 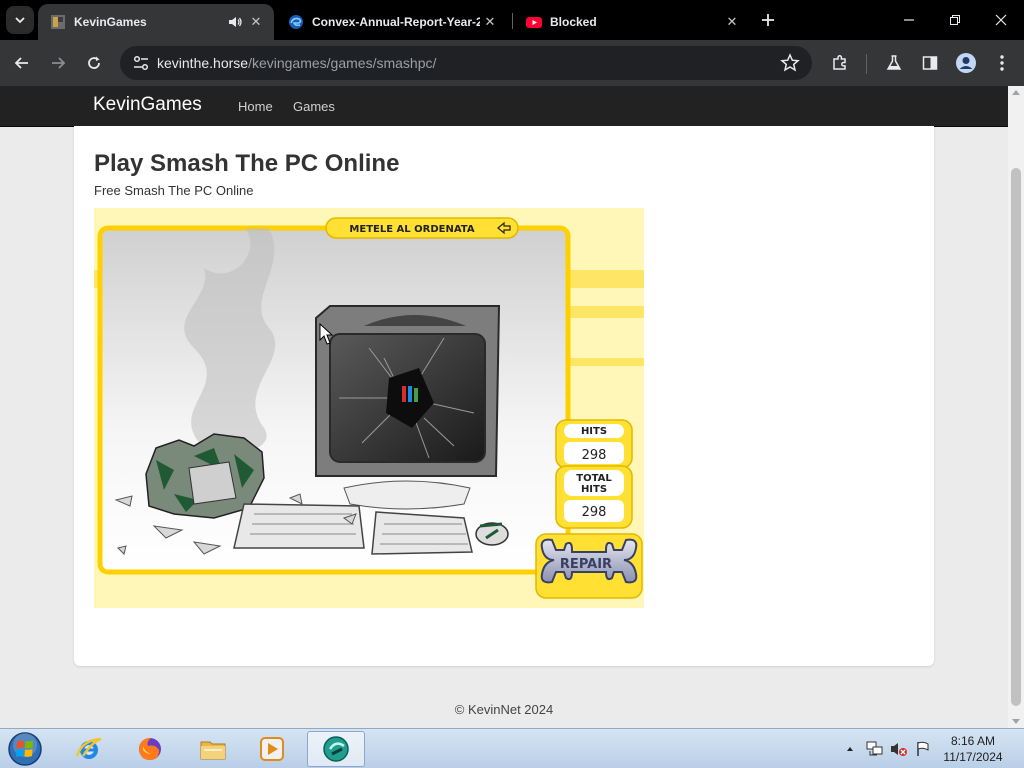 I want to click on kebab-menu-icon, so click(x=1002, y=63).